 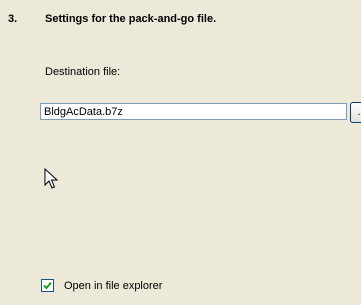 What do you see at coordinates (193, 111) in the screenshot?
I see `destination-file-input` at bounding box center [193, 111].